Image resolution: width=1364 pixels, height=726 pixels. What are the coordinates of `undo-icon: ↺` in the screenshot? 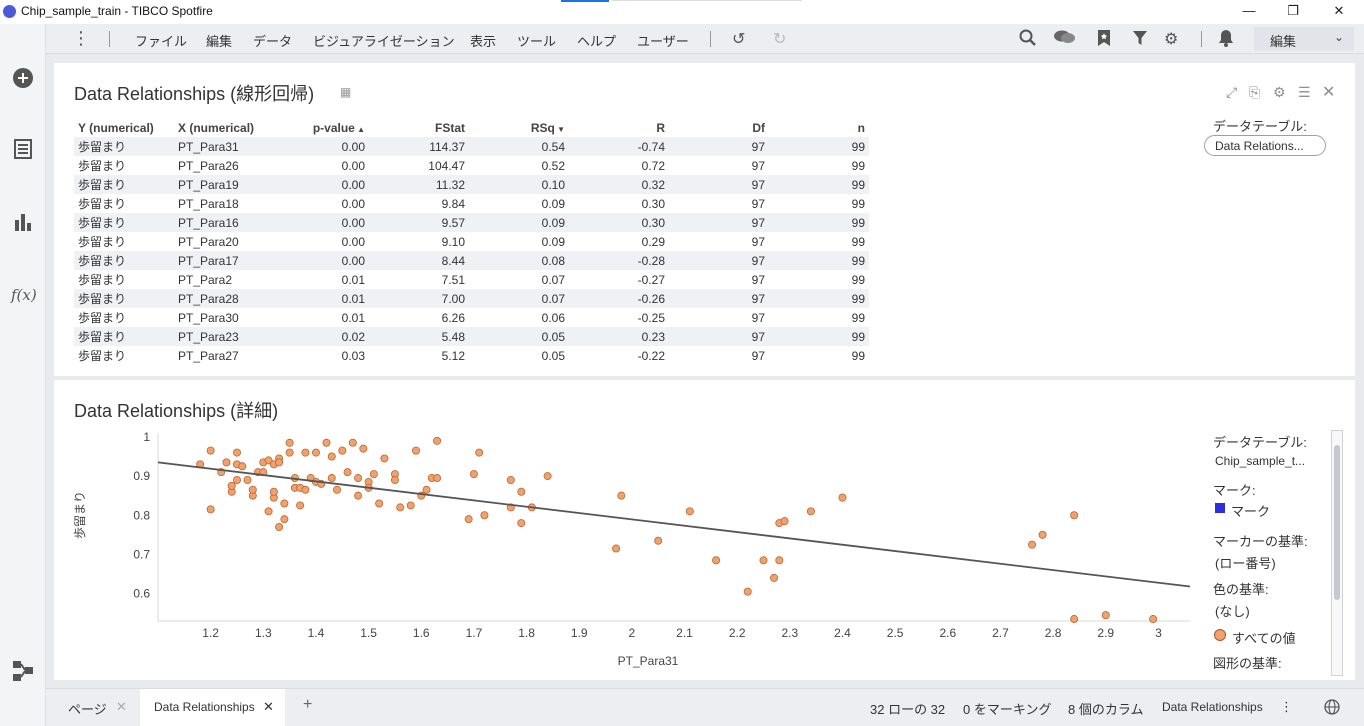 It's located at (738, 39).